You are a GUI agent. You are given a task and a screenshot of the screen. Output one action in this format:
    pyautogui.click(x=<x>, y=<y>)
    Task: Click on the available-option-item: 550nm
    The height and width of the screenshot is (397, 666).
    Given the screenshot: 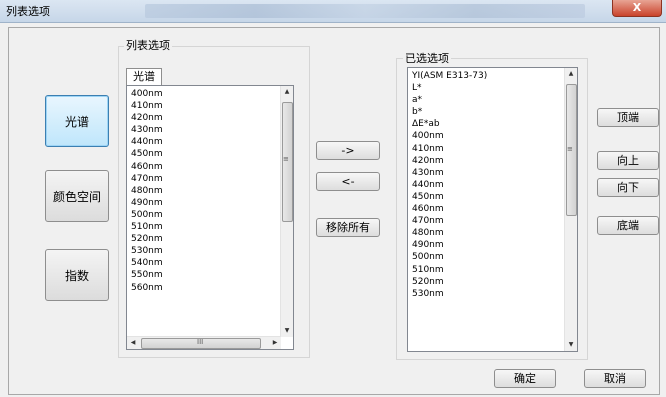 What is the action you would take?
    pyautogui.click(x=205, y=275)
    